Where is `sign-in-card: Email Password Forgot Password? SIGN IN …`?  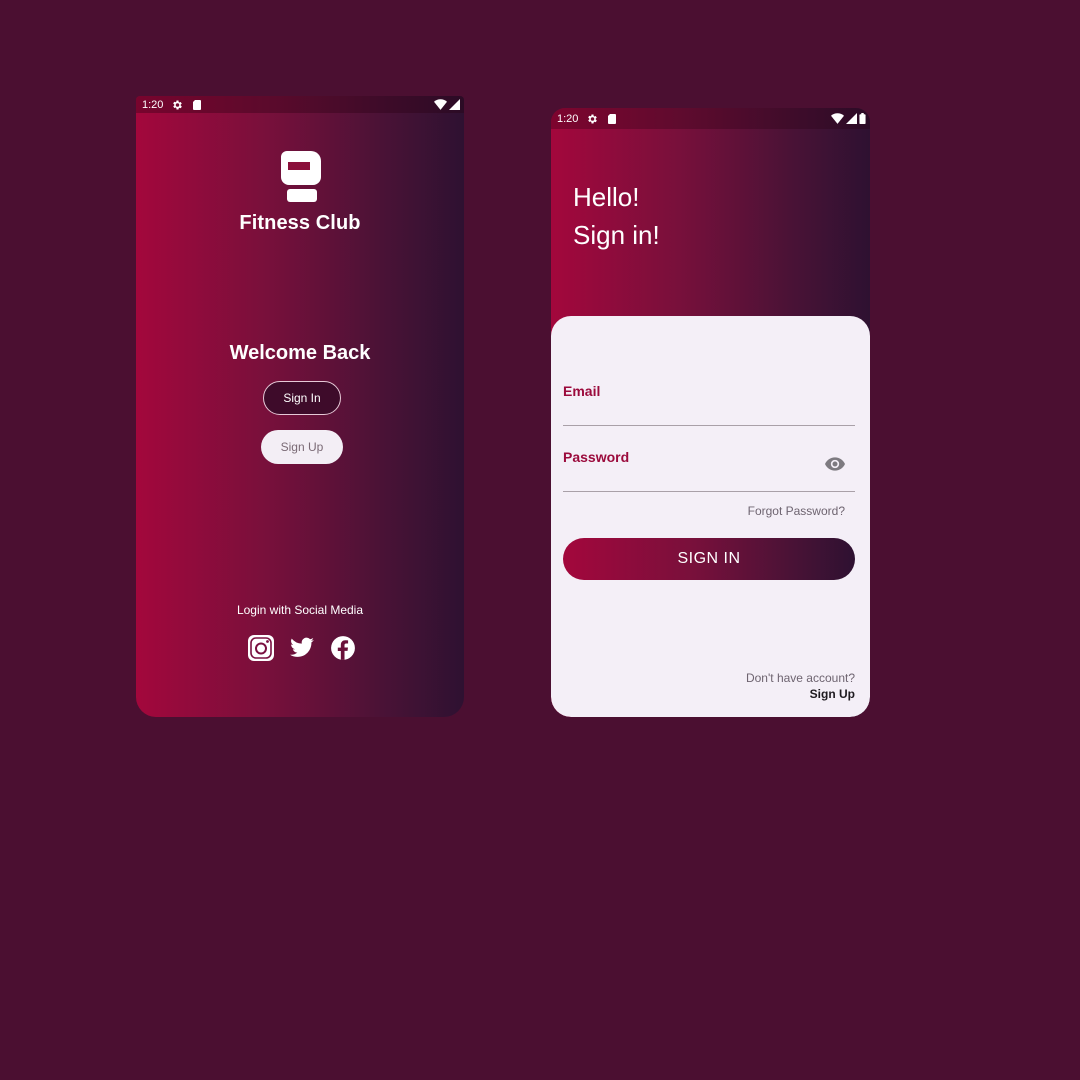
sign-in-card: Email Password Forgot Password? SIGN IN … is located at coordinates (710, 516).